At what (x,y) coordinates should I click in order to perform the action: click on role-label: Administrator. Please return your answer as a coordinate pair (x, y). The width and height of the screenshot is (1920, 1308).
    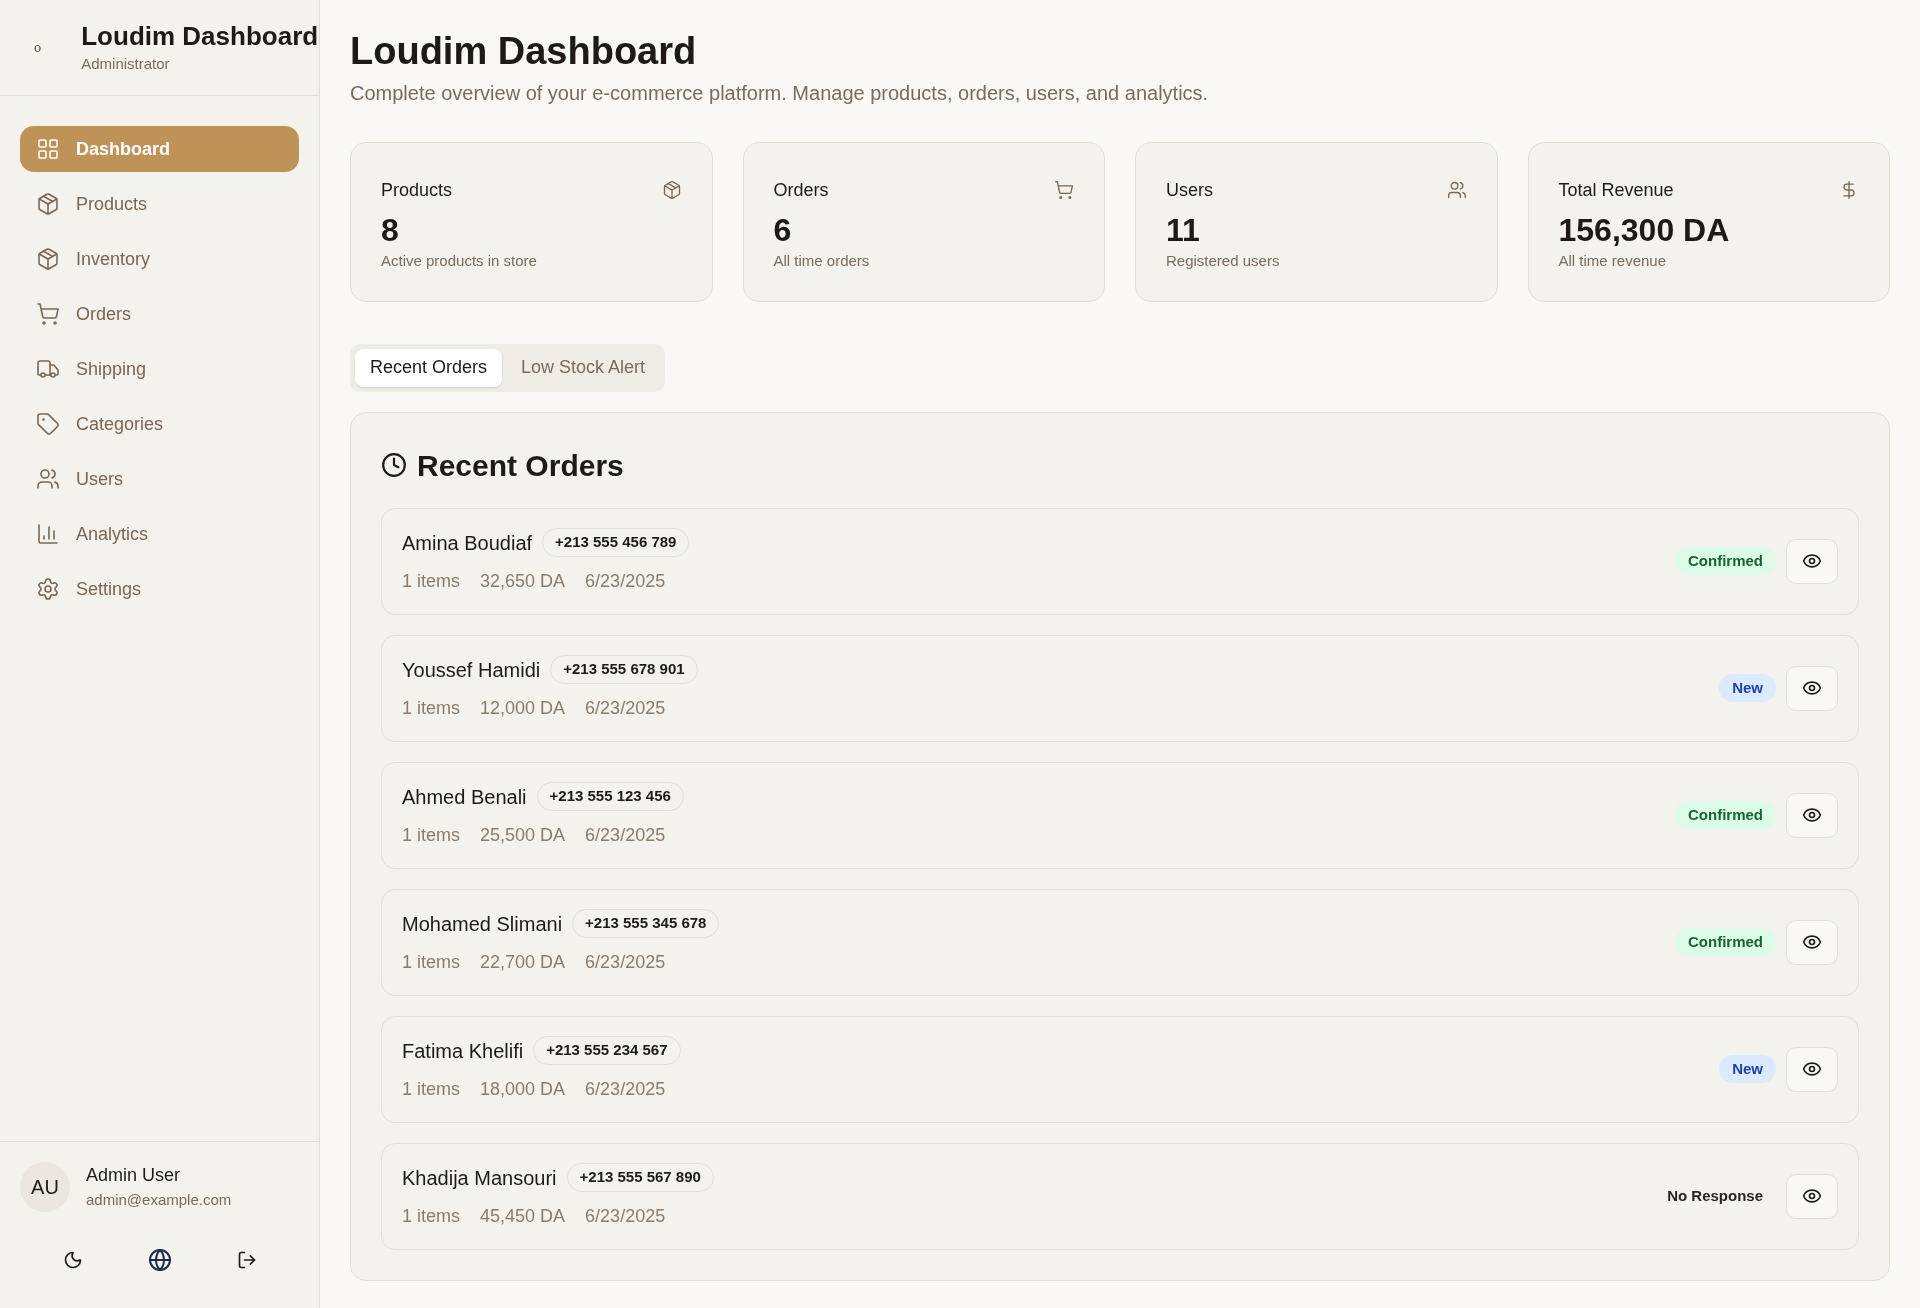
    Looking at the image, I should click on (126, 63).